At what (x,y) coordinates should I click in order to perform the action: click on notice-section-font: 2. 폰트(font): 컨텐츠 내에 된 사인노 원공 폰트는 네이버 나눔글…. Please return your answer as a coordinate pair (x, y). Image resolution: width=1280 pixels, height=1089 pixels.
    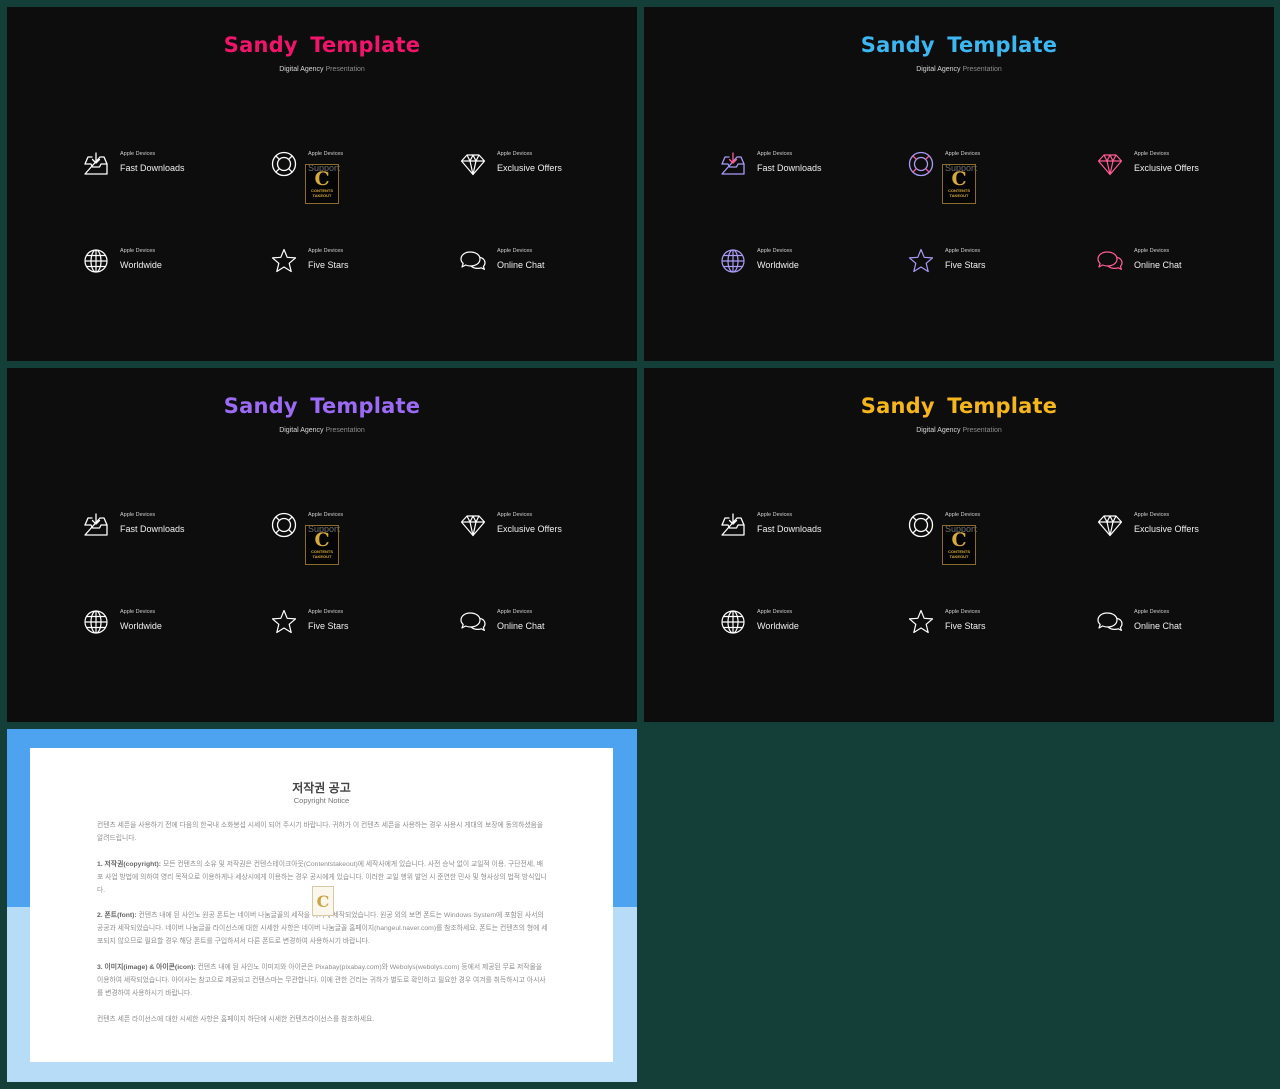
    Looking at the image, I should click on (322, 929).